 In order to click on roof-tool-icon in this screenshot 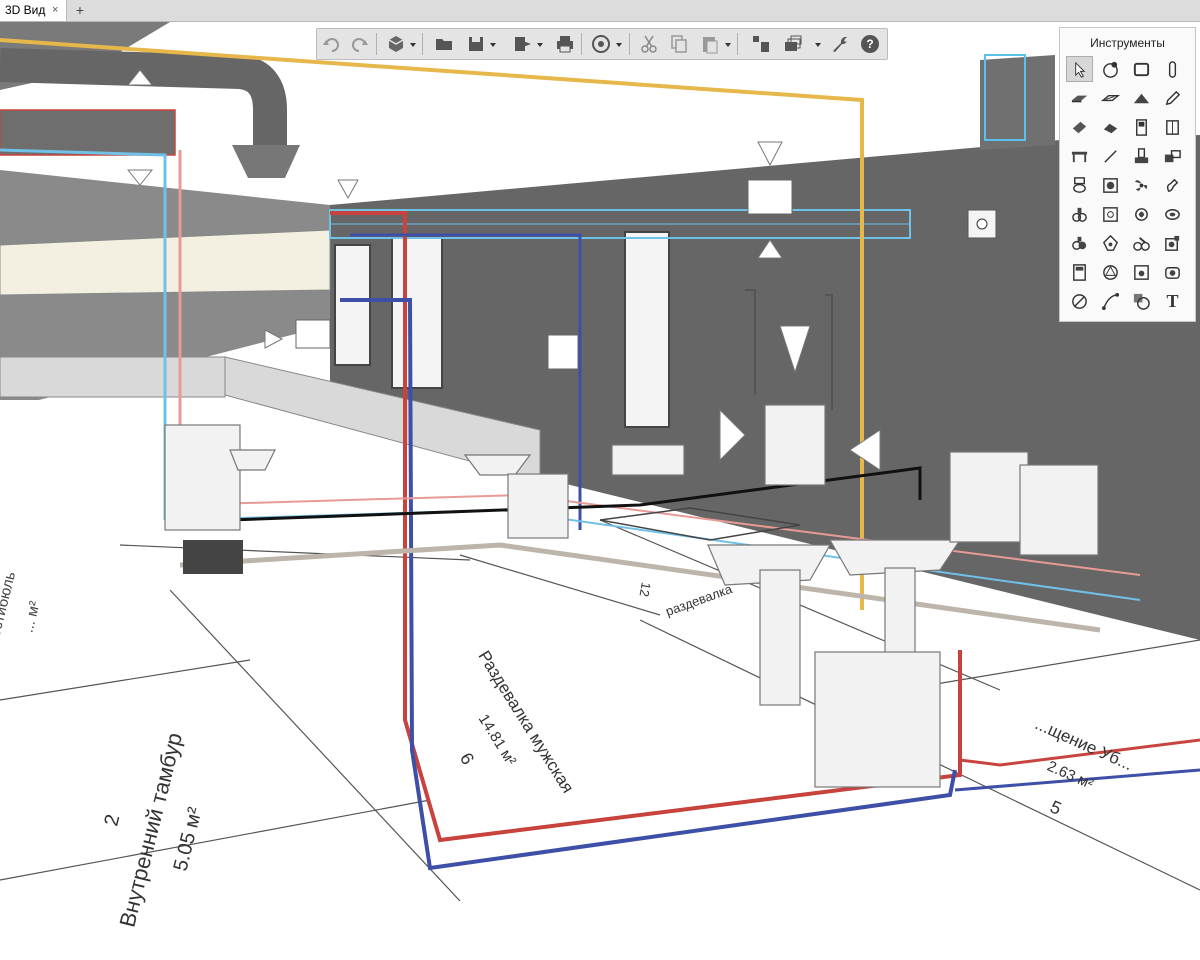, I will do `click(1141, 98)`.